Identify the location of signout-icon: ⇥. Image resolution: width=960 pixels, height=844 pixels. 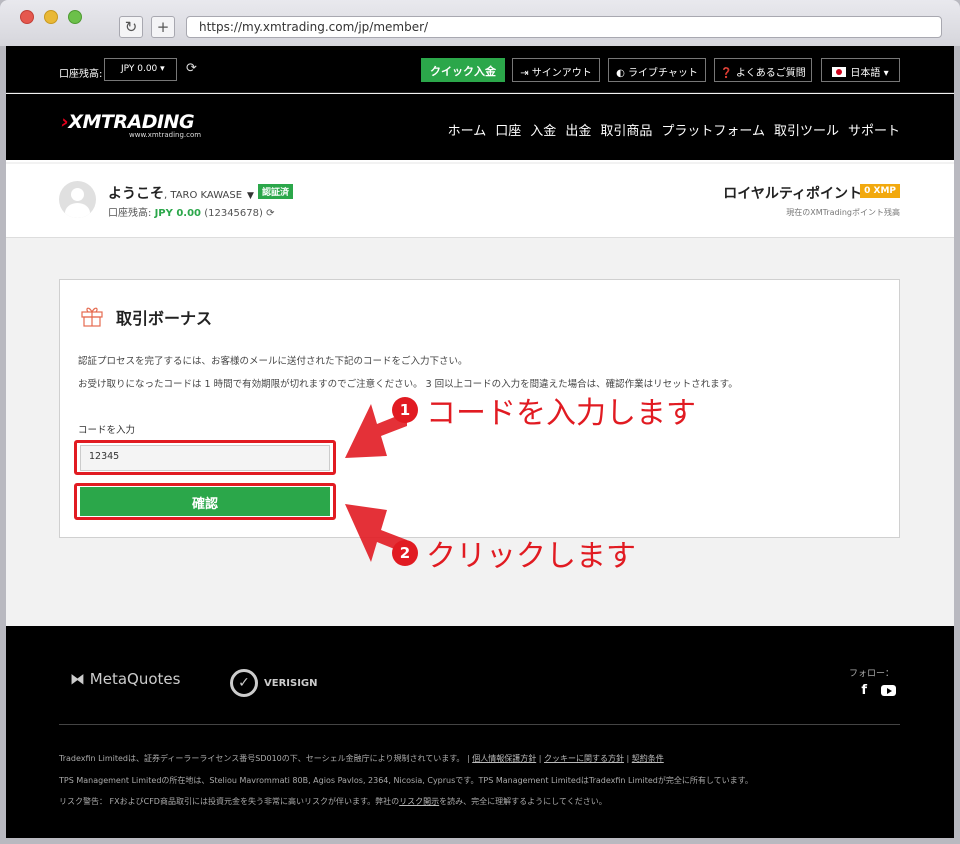
(526, 73).